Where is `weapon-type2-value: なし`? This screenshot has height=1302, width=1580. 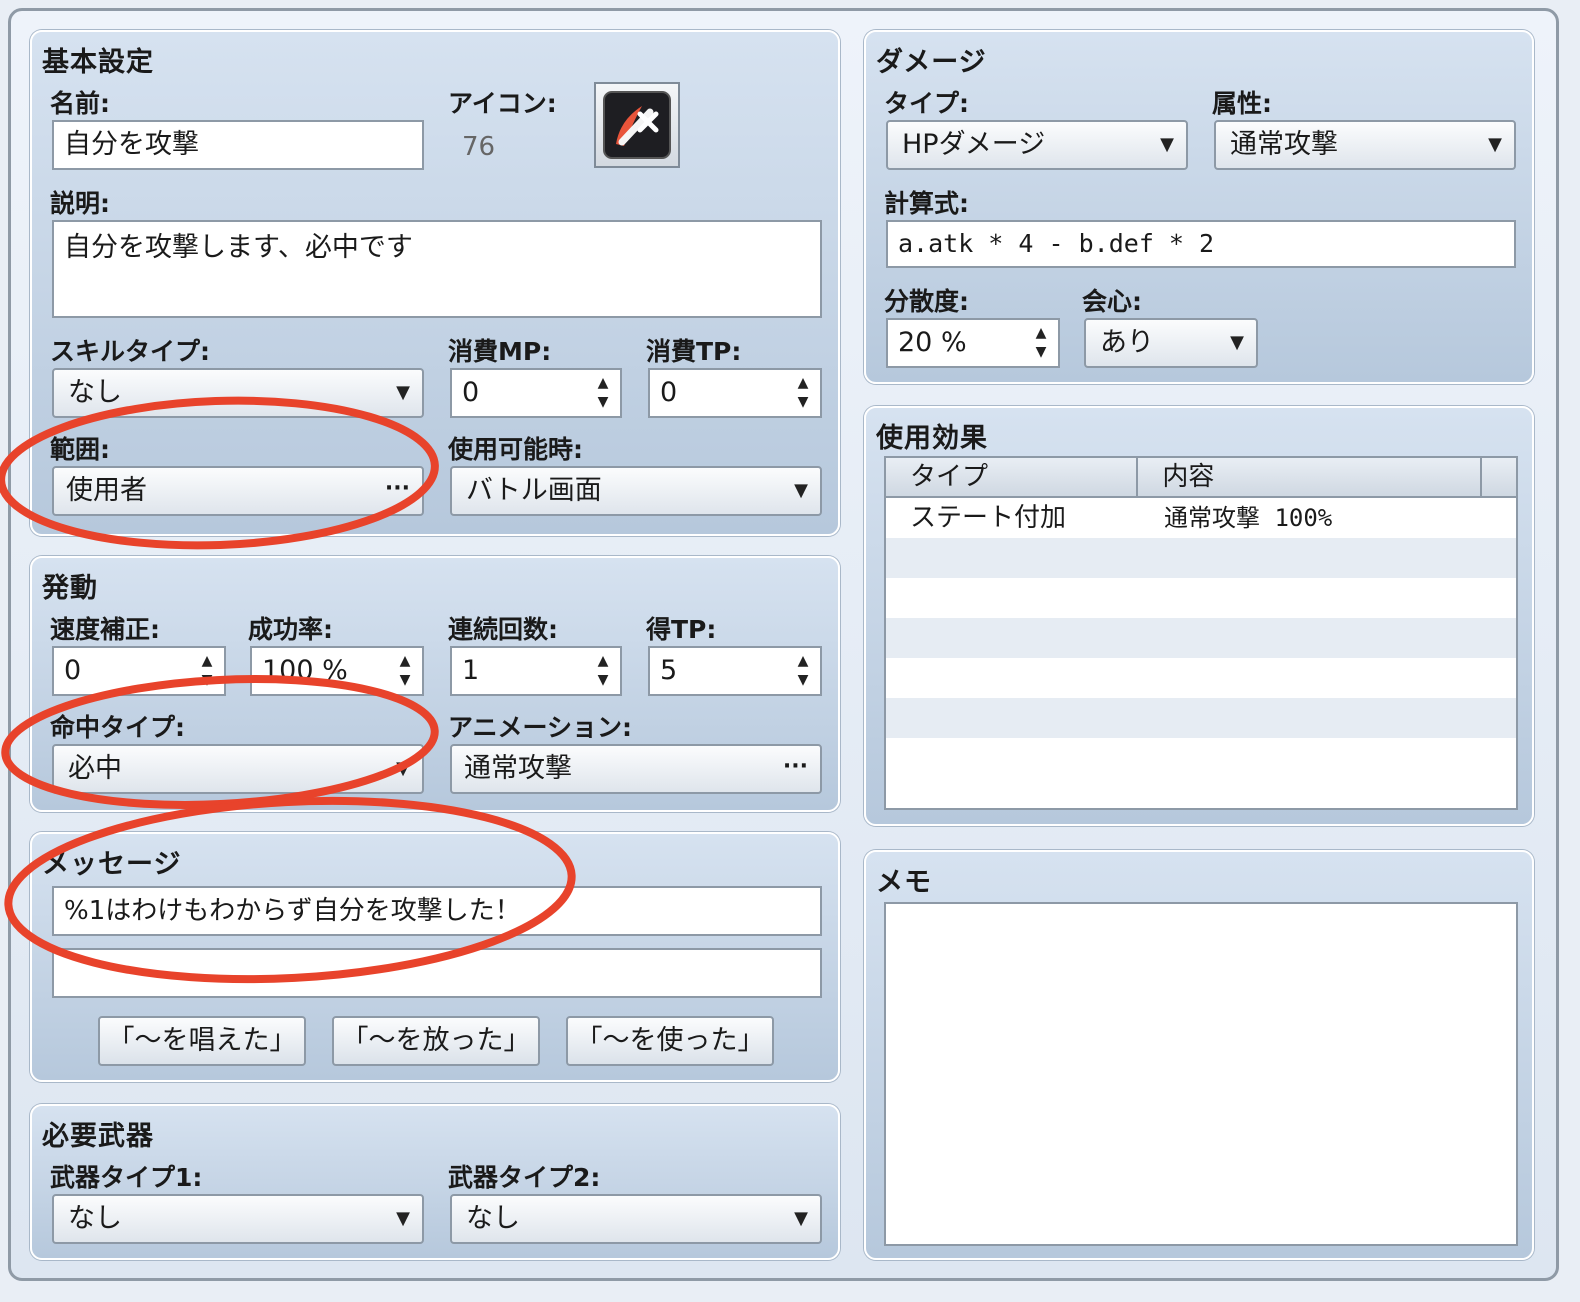 weapon-type2-value: なし is located at coordinates (493, 1218).